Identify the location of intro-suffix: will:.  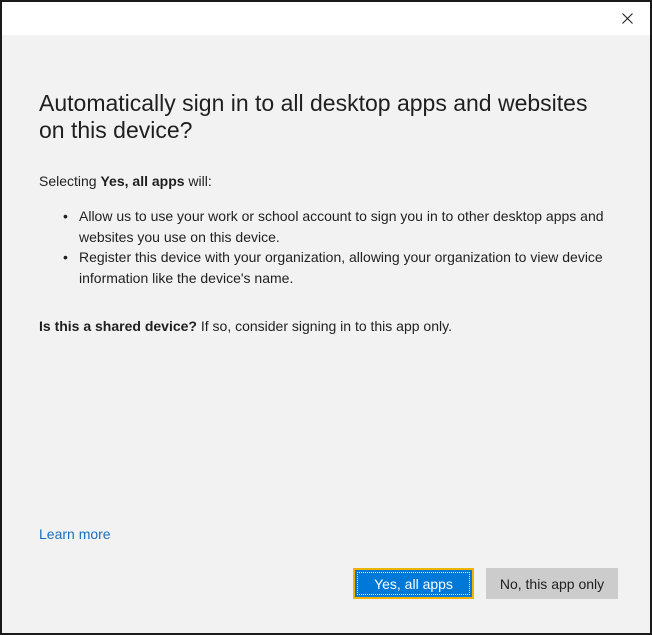
(198, 181).